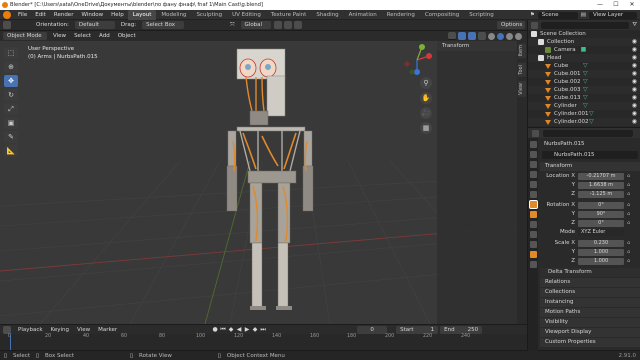 The height and width of the screenshot is (360, 640). Describe the element at coordinates (584, 42) in the screenshot. I see `outliner-row: Collection ◉` at that location.